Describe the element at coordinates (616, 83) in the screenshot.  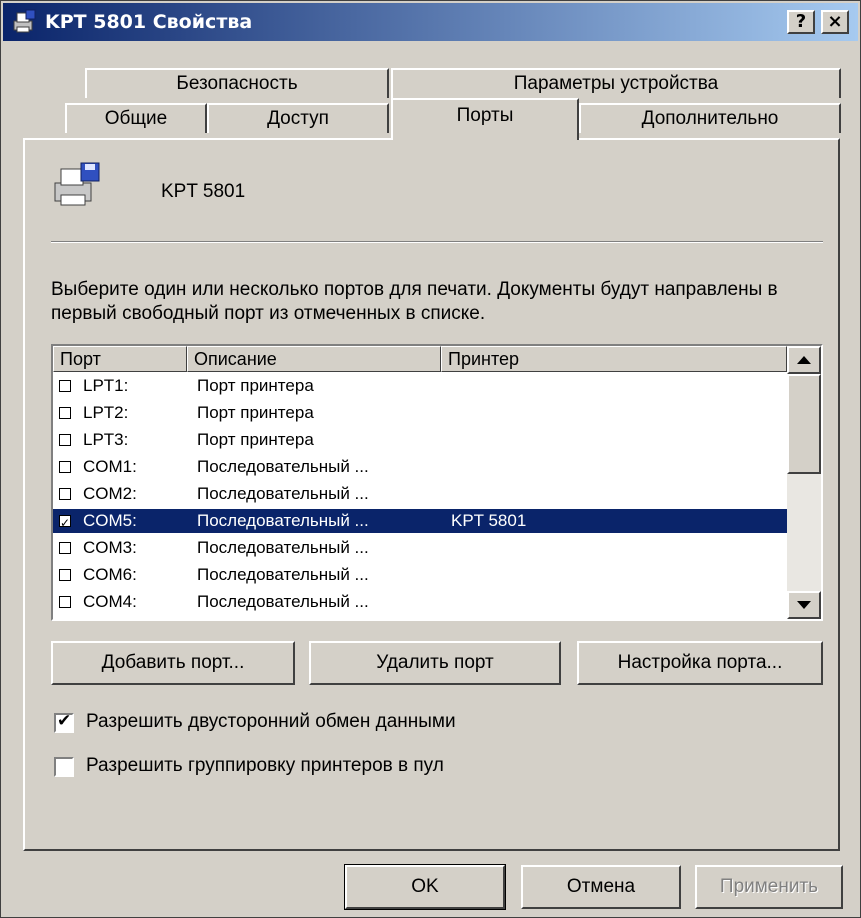
I see `tab-device-settings: Параметры устройства` at that location.